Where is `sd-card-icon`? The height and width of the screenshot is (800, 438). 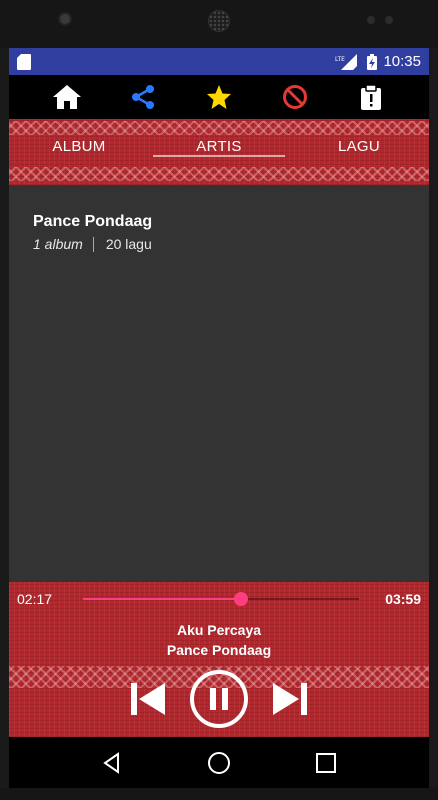 sd-card-icon is located at coordinates (24, 61).